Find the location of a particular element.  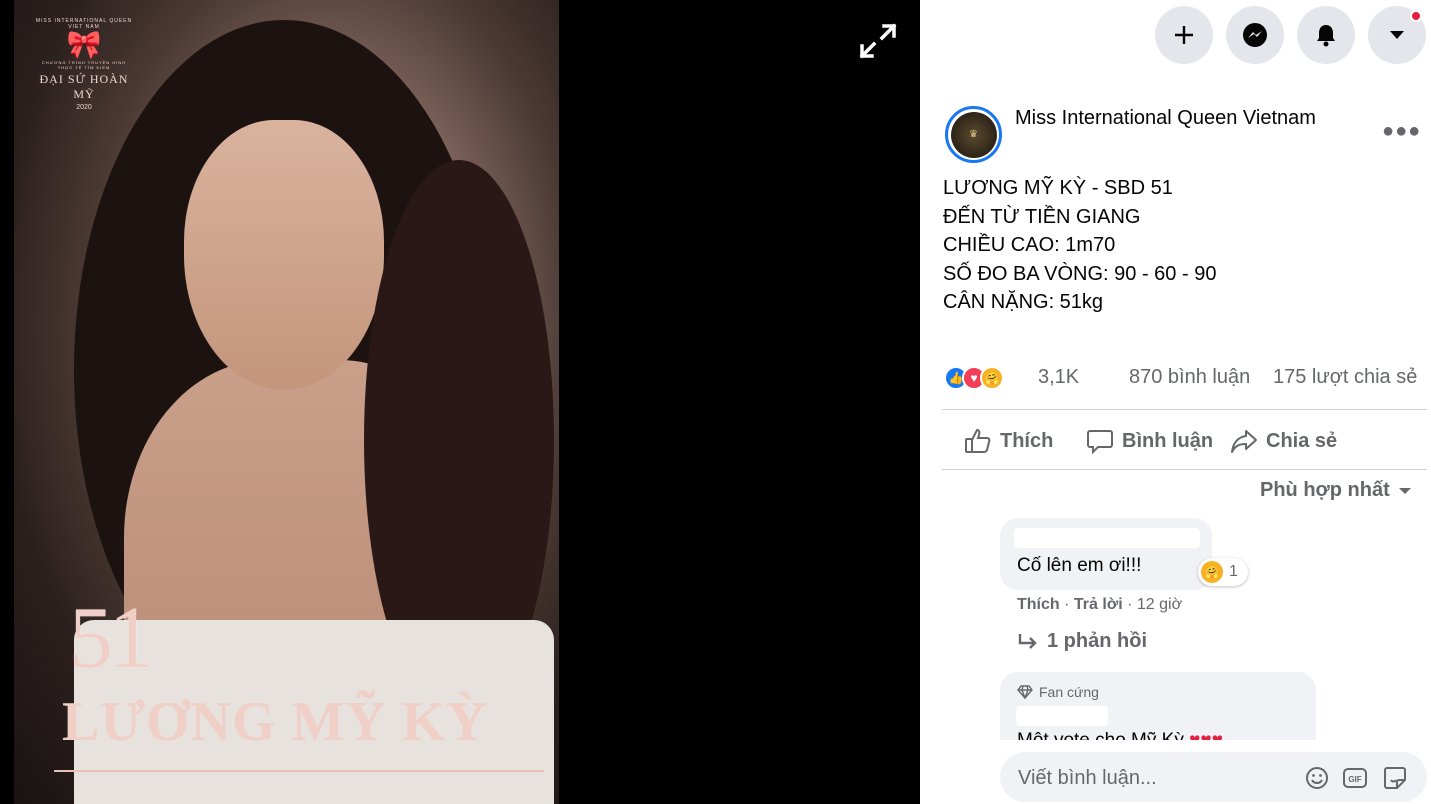

expand-icon is located at coordinates (878, 41).